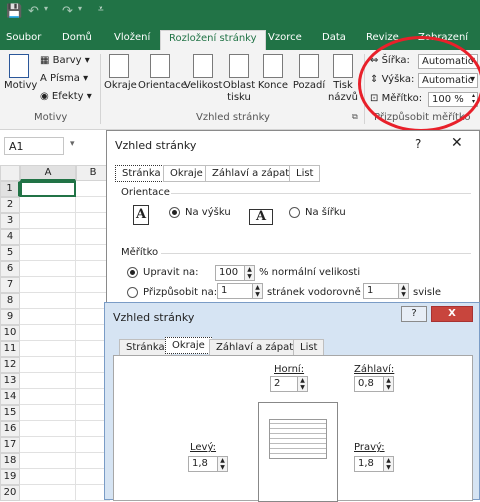 The height and width of the screenshot is (502, 480). Describe the element at coordinates (171, 272) in the screenshot. I see `adjust-label: Upravit na:` at that location.